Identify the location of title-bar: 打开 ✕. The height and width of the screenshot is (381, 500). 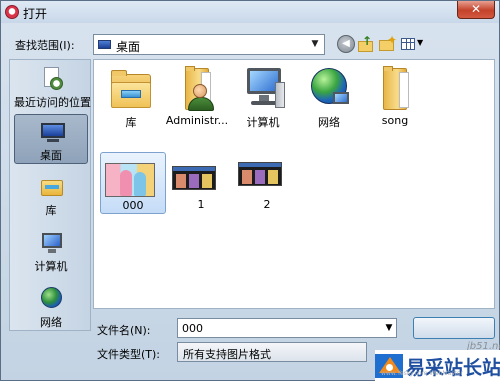
(250, 12).